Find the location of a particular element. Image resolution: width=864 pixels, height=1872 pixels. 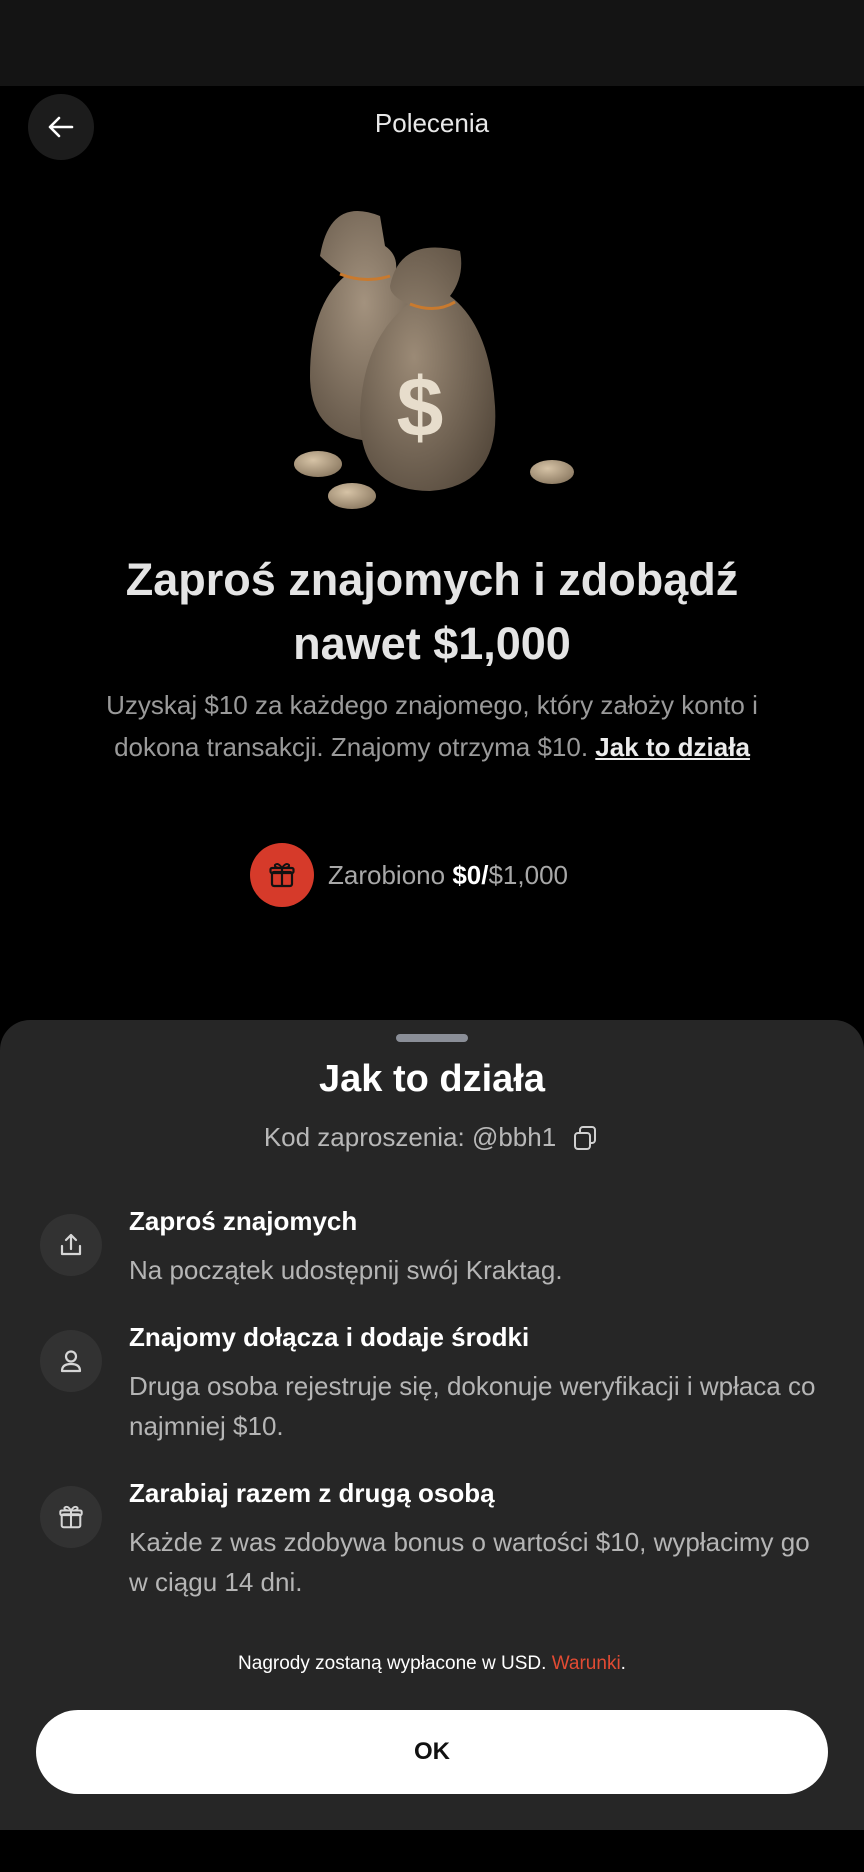

status-bar is located at coordinates (432, 43).